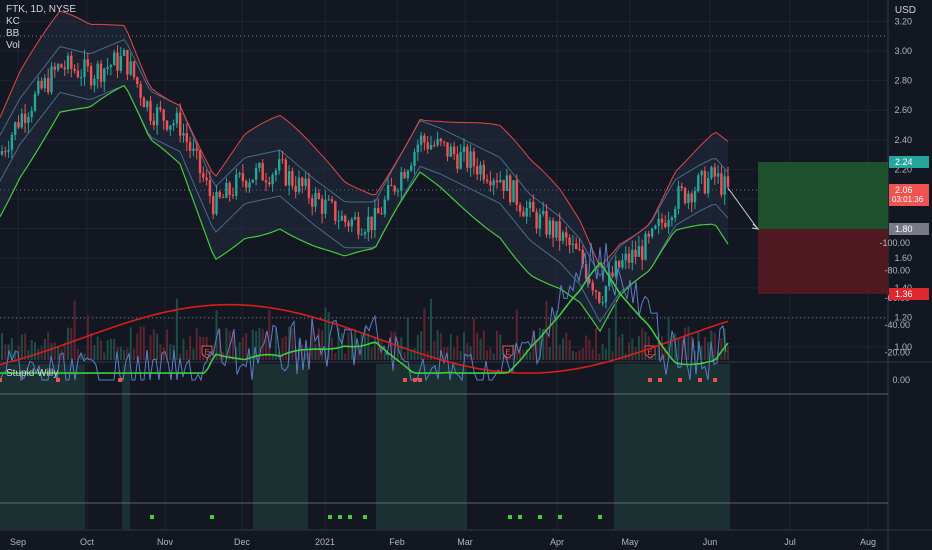 This screenshot has width=932, height=550. Describe the element at coordinates (904, 294) in the screenshot. I see `stop-price-tag-text: 1.36` at that location.